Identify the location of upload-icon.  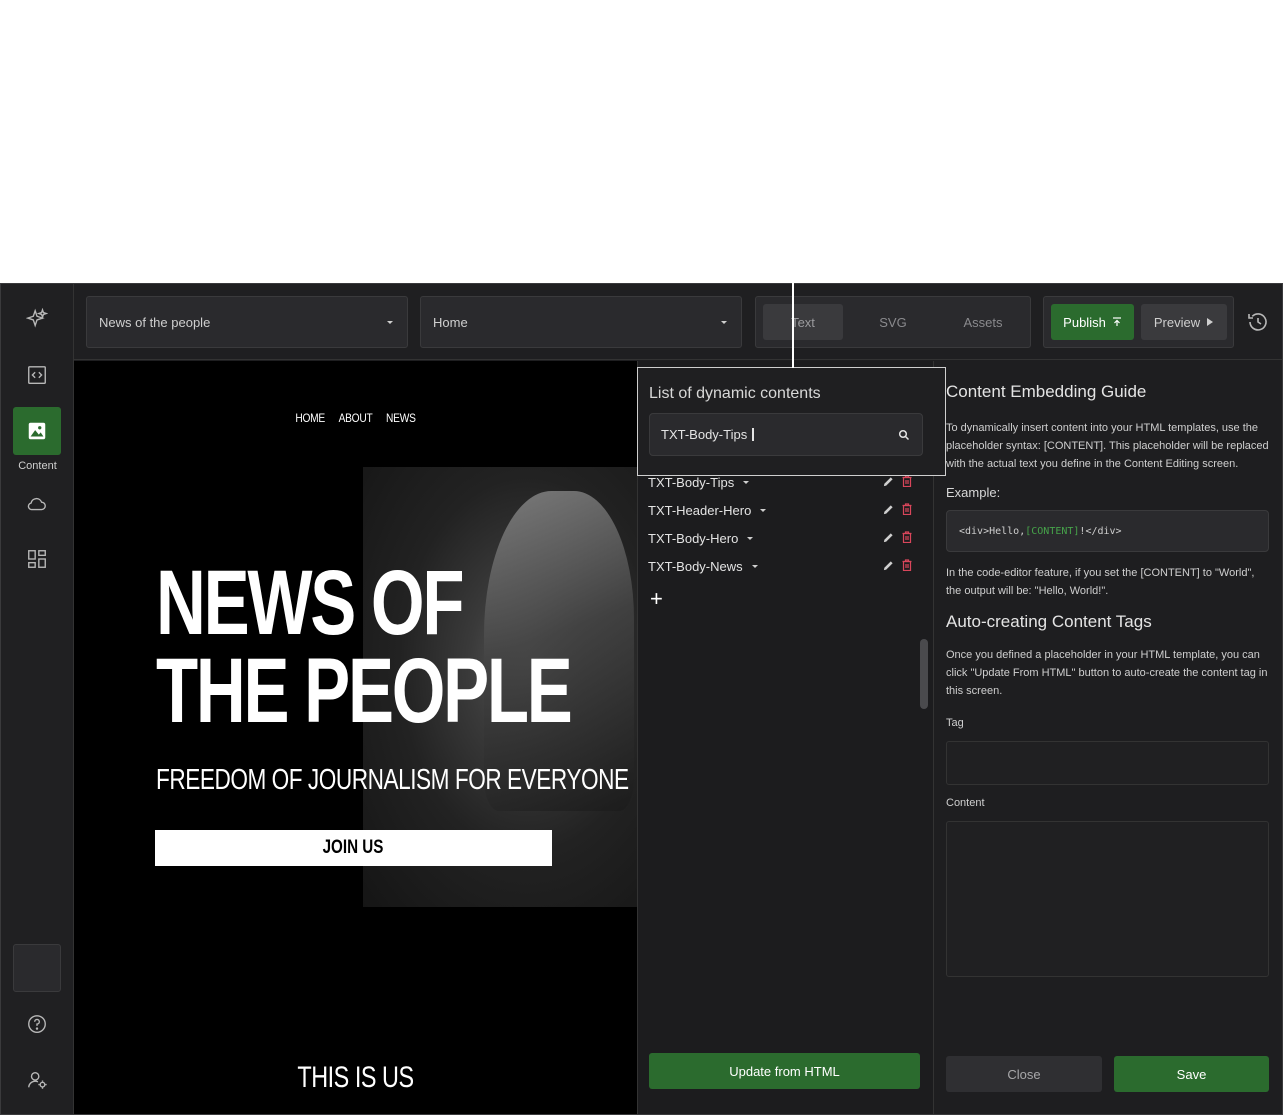
(1116, 321).